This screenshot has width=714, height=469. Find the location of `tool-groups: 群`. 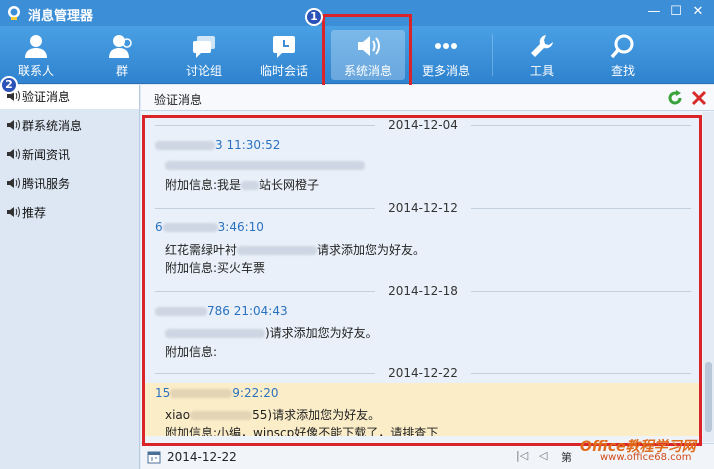

tool-groups: 群 is located at coordinates (122, 55).